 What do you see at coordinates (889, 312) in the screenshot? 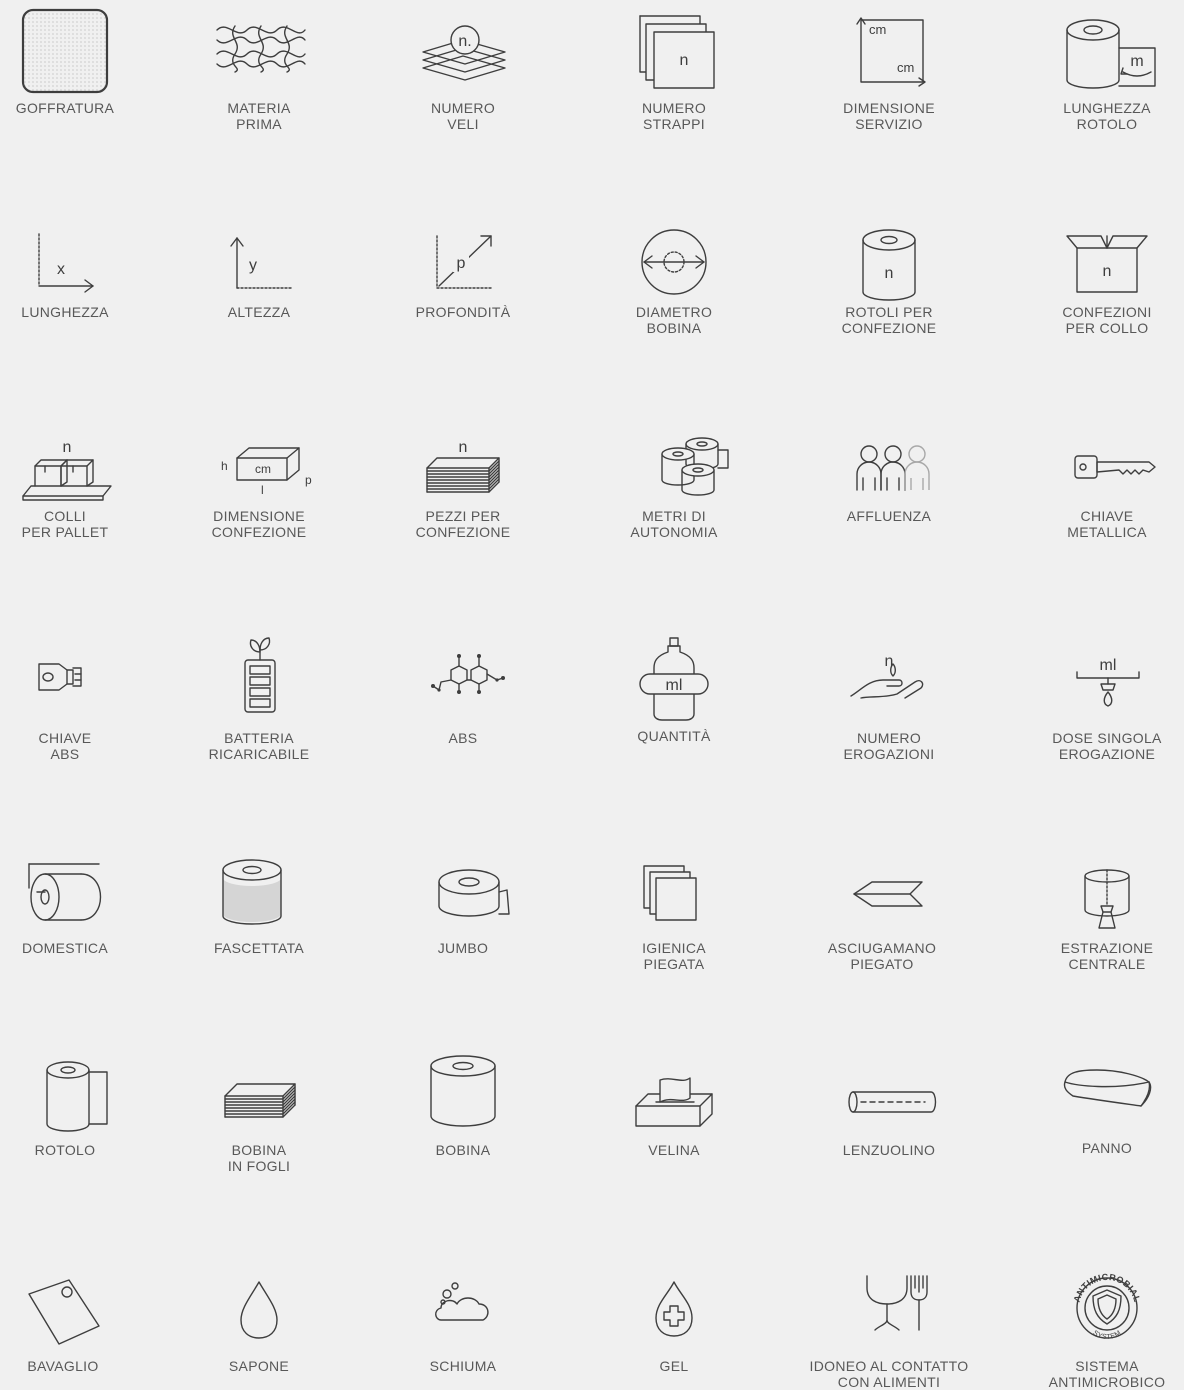
I see `icon-label: ROTOLI PER` at bounding box center [889, 312].